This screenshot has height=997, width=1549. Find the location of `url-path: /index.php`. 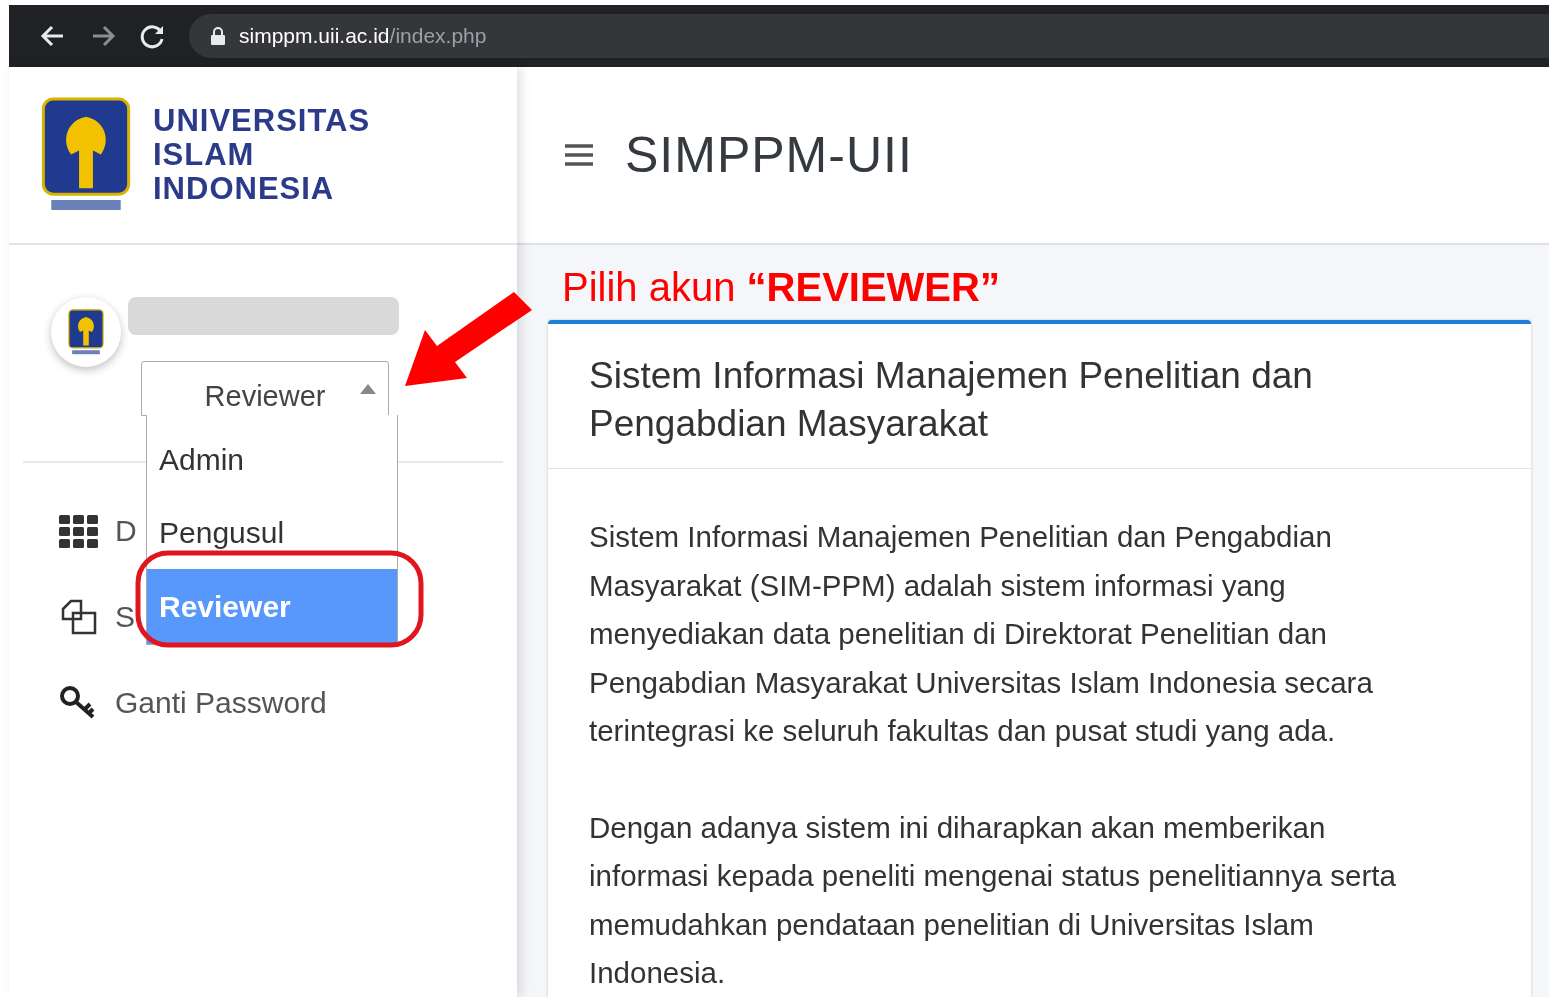

url-path: /index.php is located at coordinates (438, 35).